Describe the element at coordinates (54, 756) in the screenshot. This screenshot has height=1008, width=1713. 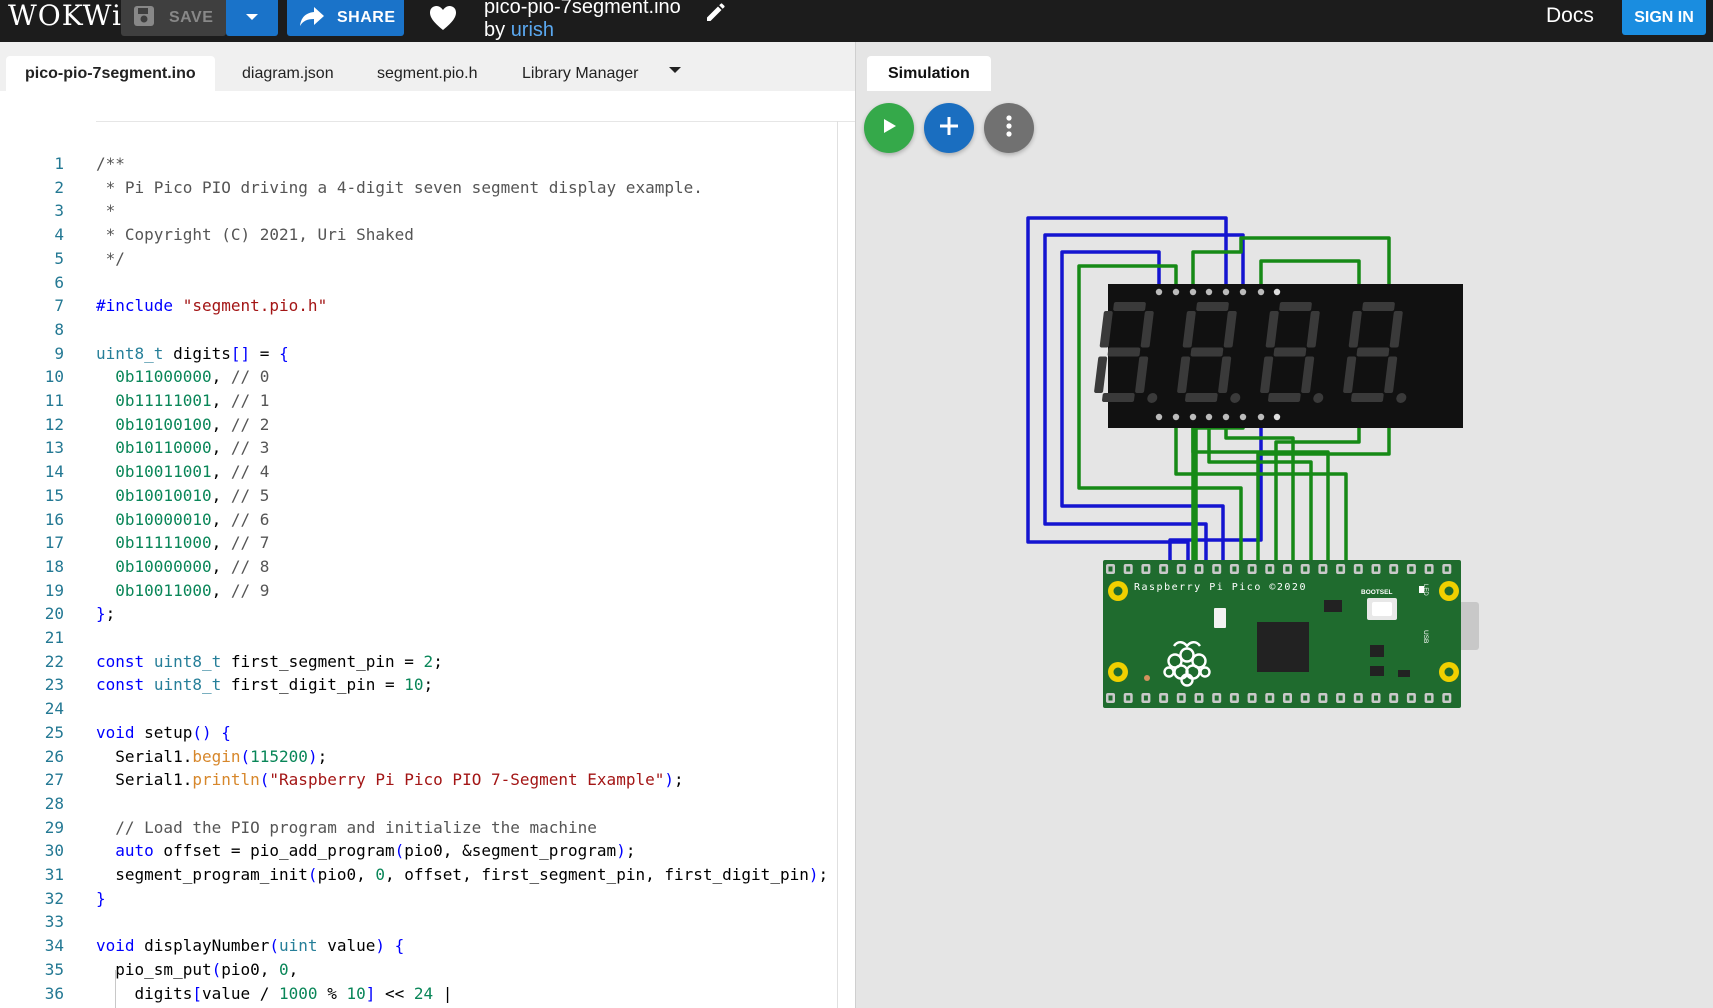
I see `line-number: 26` at that location.